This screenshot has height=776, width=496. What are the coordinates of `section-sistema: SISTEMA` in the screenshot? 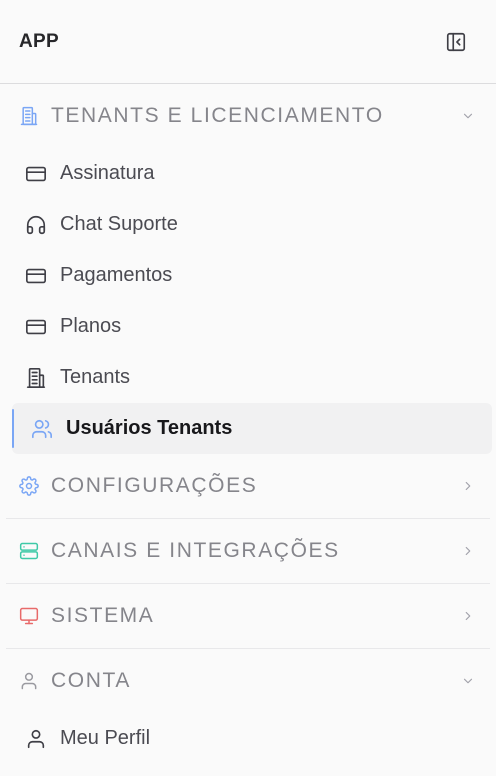 It's located at (248, 616).